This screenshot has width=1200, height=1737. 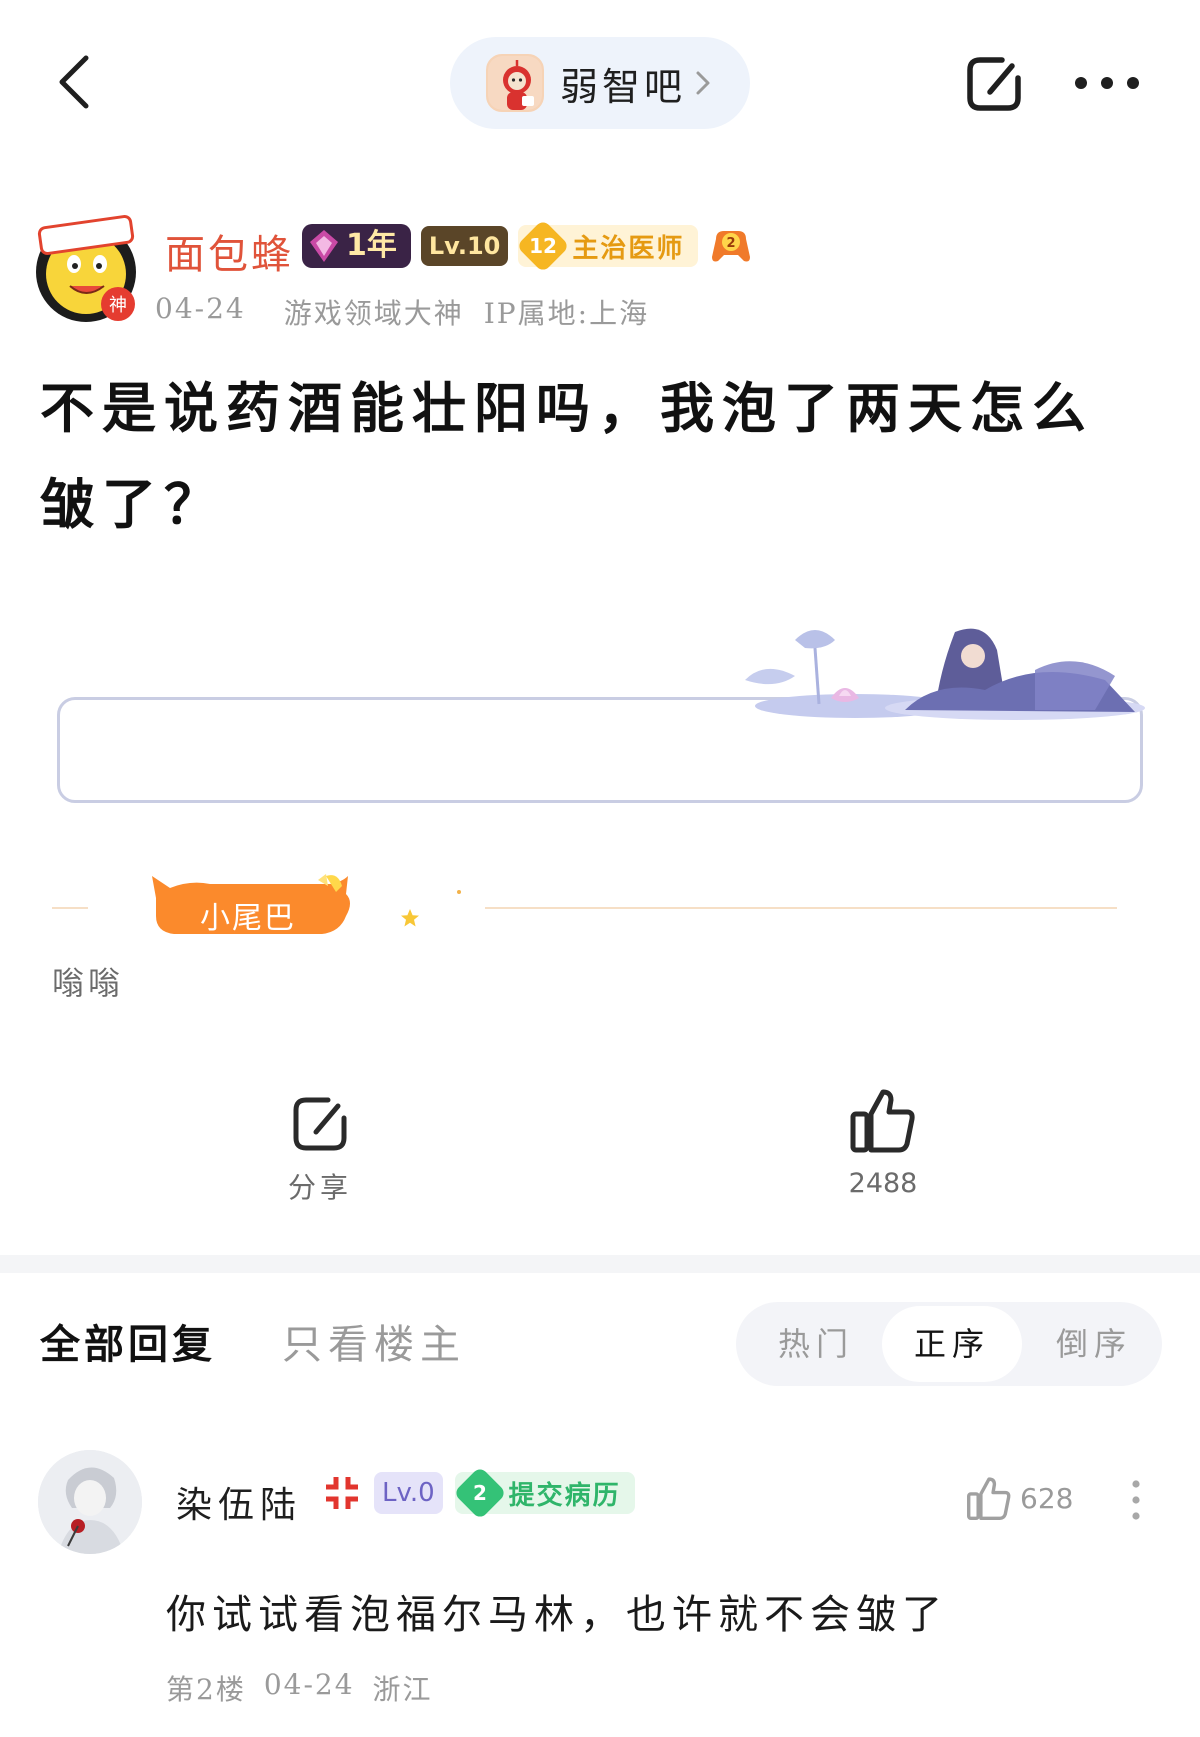 I want to click on reply-more-icon, so click(x=1136, y=1500).